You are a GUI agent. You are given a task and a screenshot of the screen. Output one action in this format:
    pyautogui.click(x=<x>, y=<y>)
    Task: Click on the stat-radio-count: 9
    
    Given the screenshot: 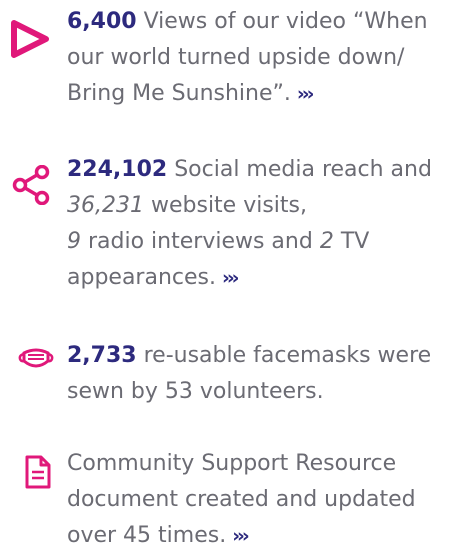 What is the action you would take?
    pyautogui.click(x=74, y=241)
    